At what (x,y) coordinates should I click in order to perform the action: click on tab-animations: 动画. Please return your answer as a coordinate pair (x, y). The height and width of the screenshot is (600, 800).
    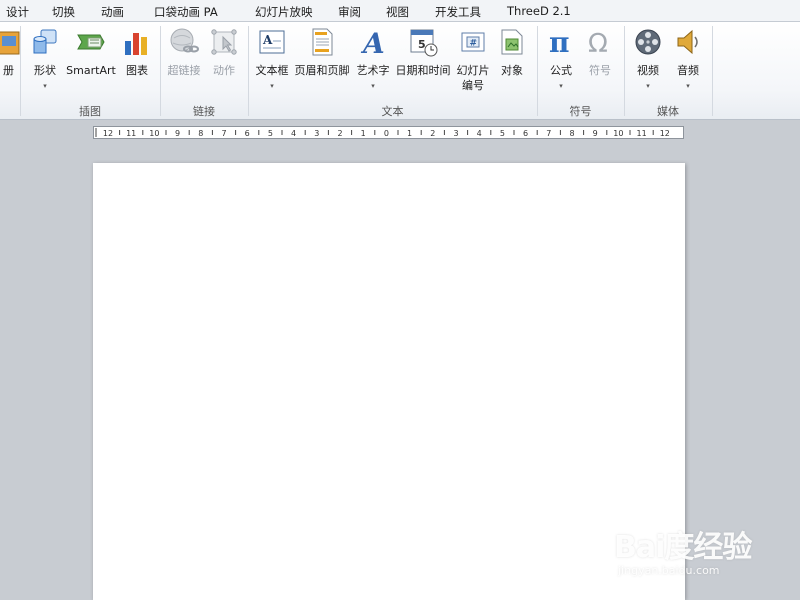
    Looking at the image, I should click on (112, 12).